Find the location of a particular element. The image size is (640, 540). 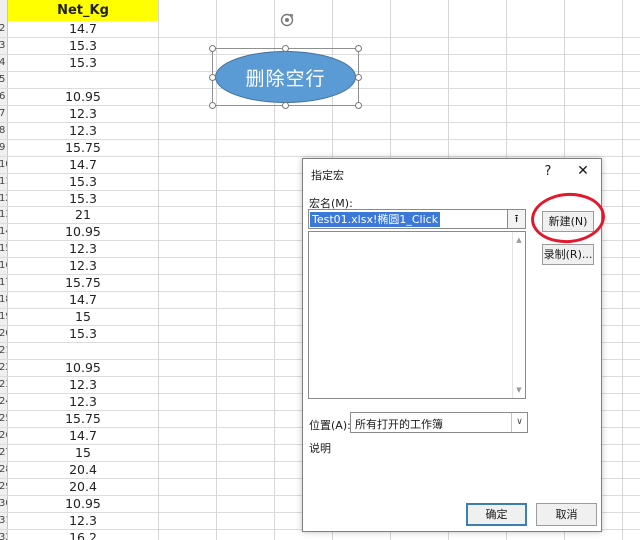

row-number: 8 is located at coordinates (3, 131).